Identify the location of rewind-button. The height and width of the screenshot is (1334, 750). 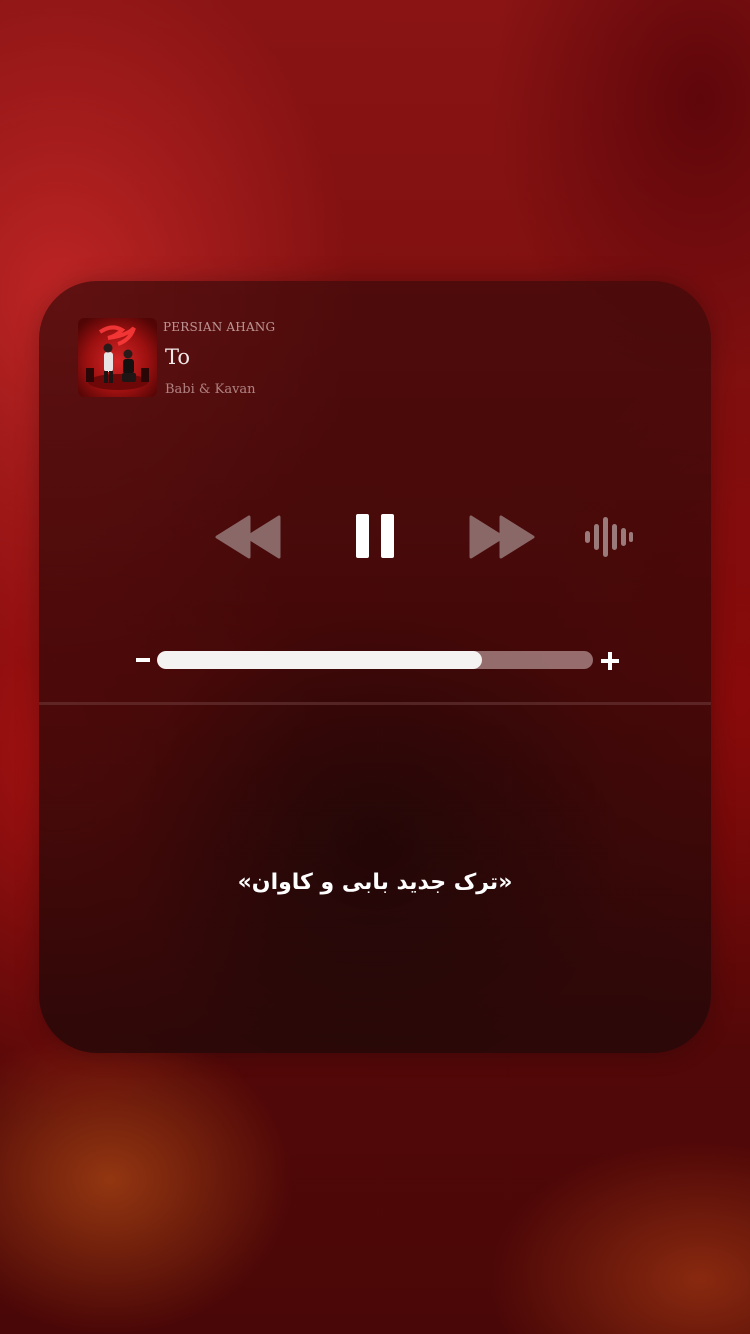
(248, 537).